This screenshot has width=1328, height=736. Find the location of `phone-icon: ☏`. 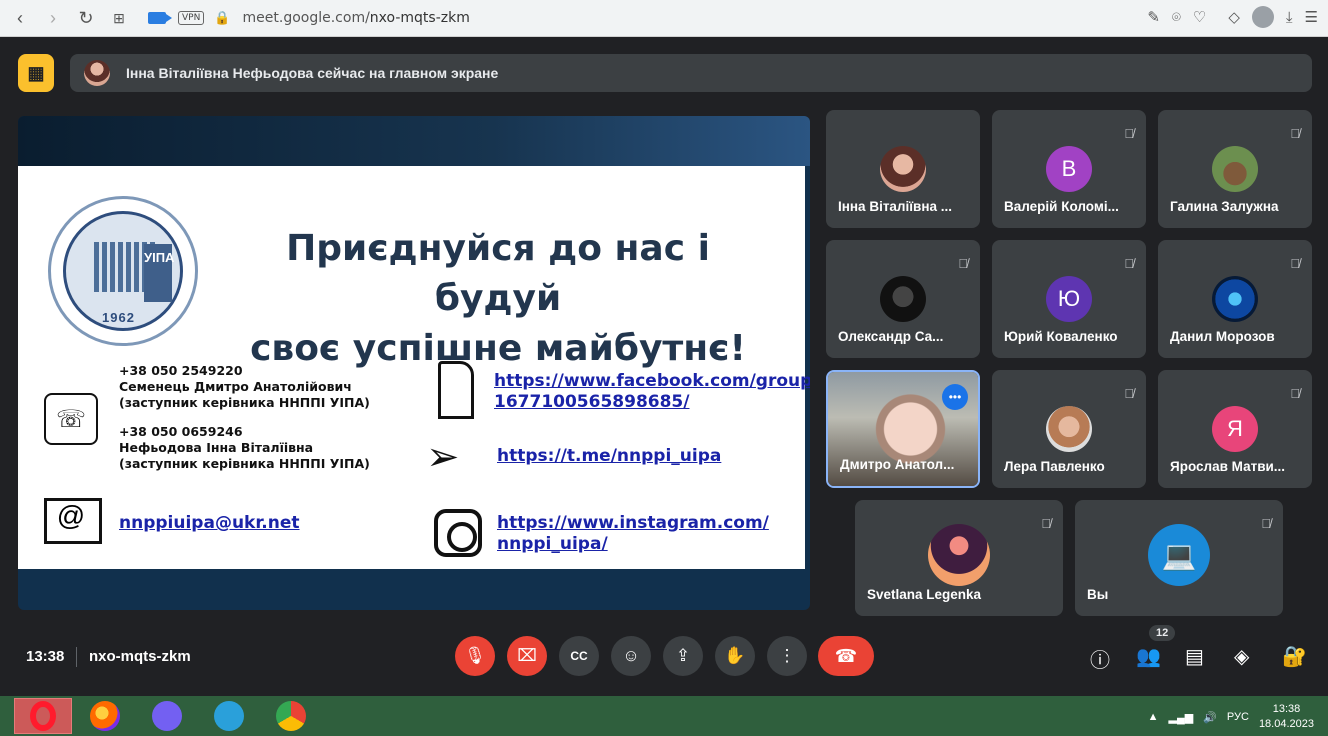

phone-icon: ☏ is located at coordinates (71, 419).